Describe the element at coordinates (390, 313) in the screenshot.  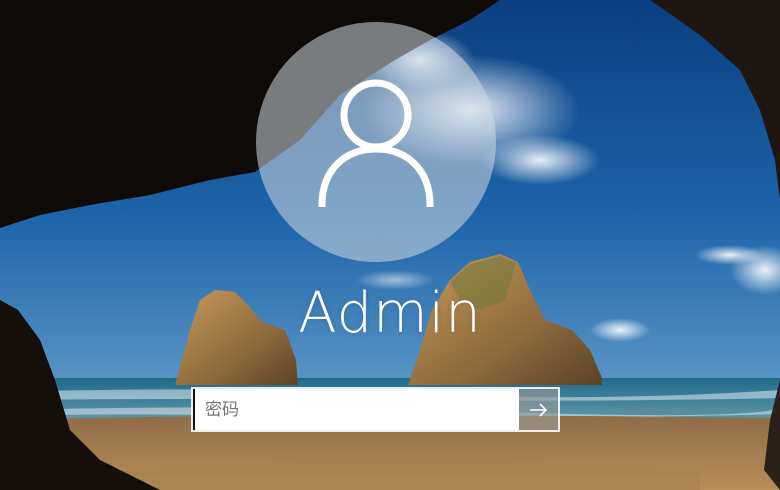
I see `user-name: Admin` at that location.